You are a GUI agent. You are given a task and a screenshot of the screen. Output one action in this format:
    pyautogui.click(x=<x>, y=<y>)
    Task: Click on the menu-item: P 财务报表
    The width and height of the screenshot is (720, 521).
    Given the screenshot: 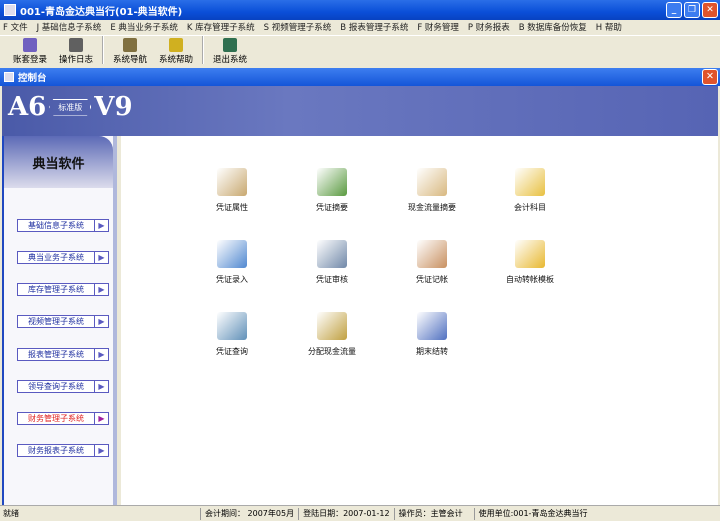 What is the action you would take?
    pyautogui.click(x=489, y=27)
    